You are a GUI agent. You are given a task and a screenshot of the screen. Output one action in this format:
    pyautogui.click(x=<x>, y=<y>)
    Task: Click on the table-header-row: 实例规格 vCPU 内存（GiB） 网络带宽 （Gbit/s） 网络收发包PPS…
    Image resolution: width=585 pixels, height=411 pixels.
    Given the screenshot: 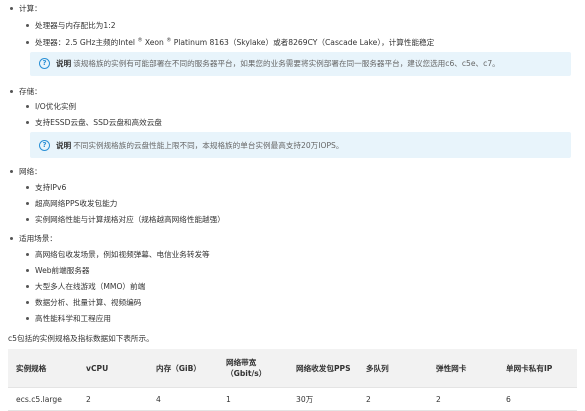 What is the action you would take?
    pyautogui.click(x=292, y=368)
    